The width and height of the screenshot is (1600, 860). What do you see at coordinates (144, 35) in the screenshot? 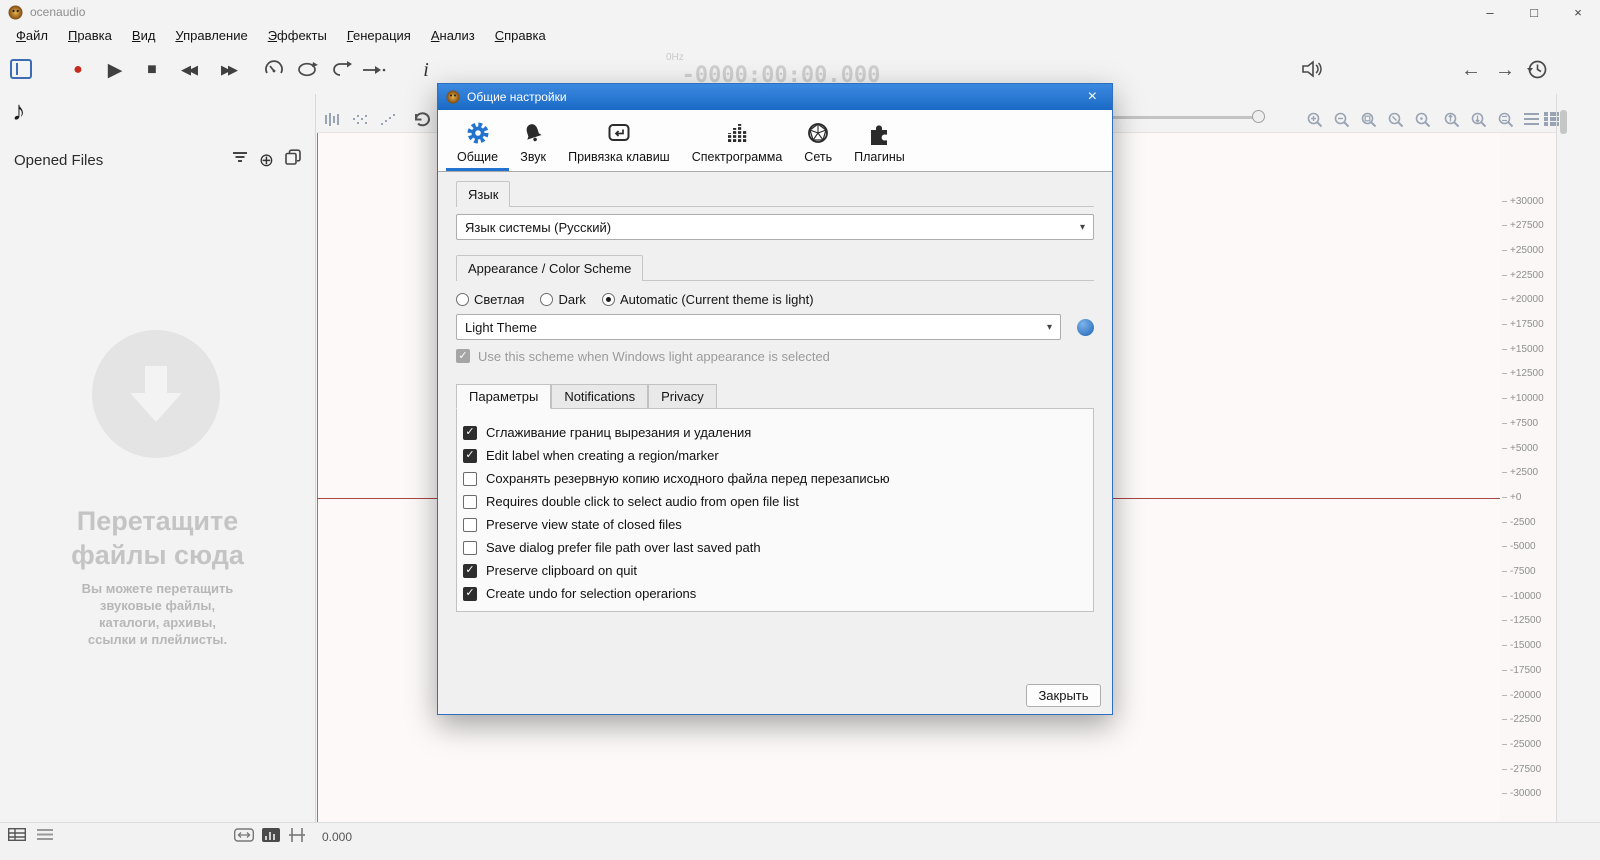
I see `menu-item: Вид` at bounding box center [144, 35].